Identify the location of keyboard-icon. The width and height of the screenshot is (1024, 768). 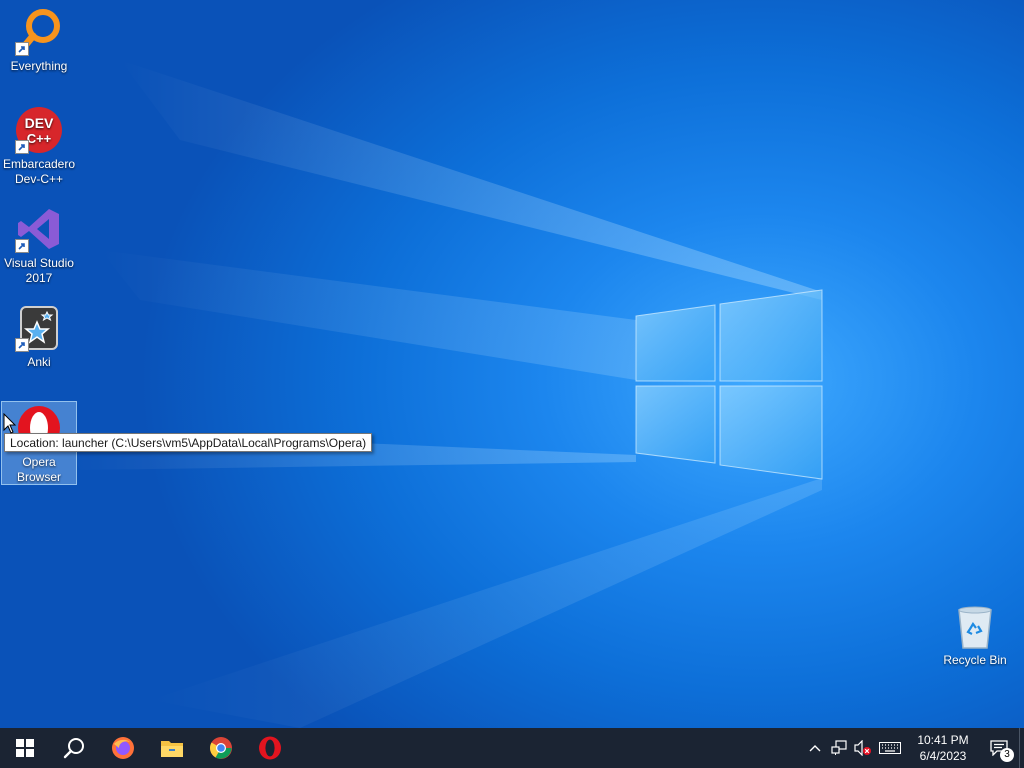
(890, 748).